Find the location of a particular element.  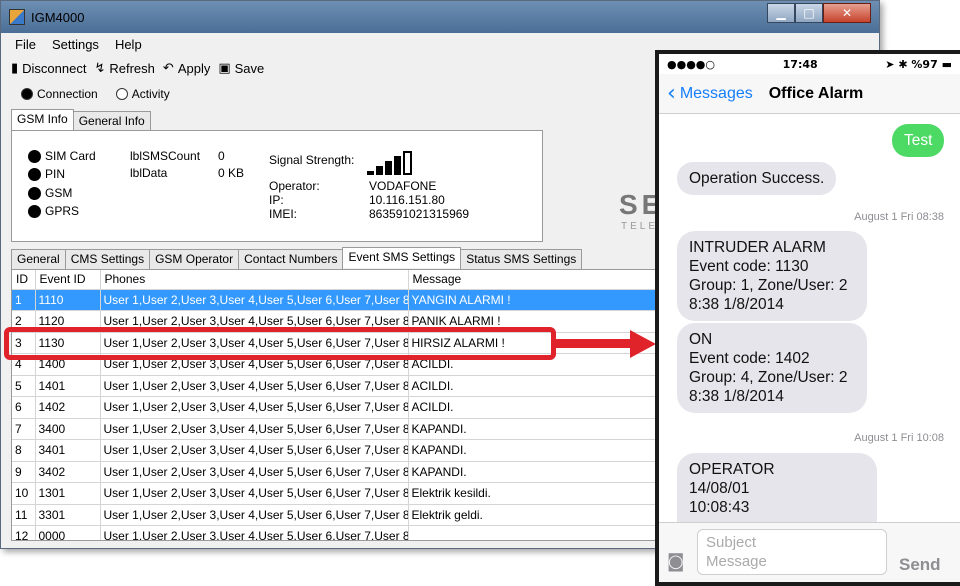

sim-card-indicator: SIM Card is located at coordinates (62, 156).